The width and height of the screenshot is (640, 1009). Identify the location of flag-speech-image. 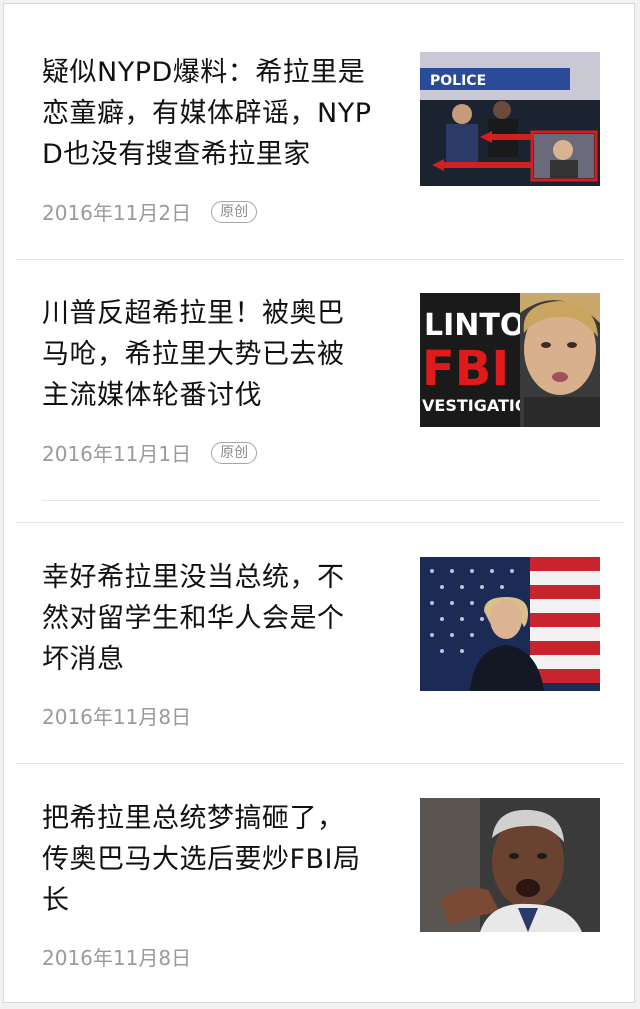
(510, 624).